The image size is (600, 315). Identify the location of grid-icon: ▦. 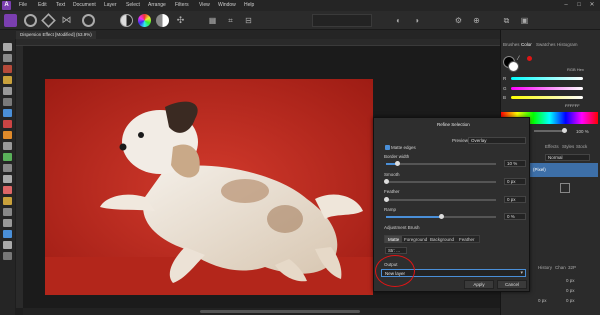
(212, 20).